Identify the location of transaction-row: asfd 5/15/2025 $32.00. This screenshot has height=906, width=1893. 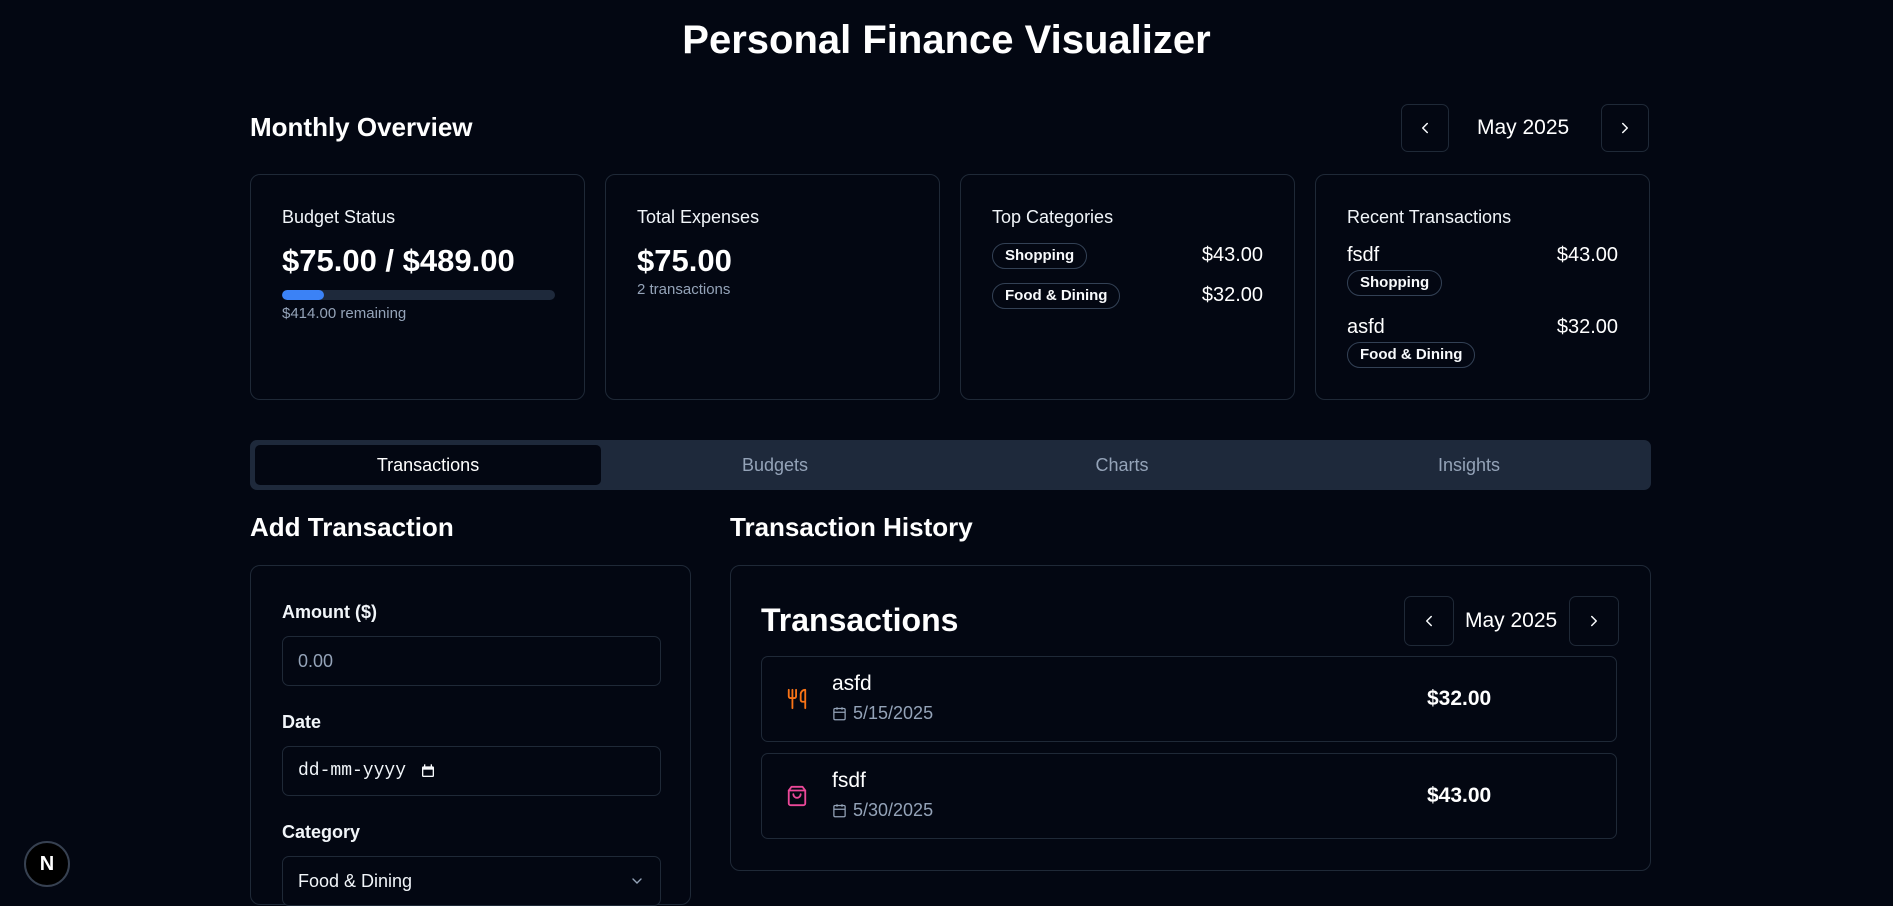
(1189, 699).